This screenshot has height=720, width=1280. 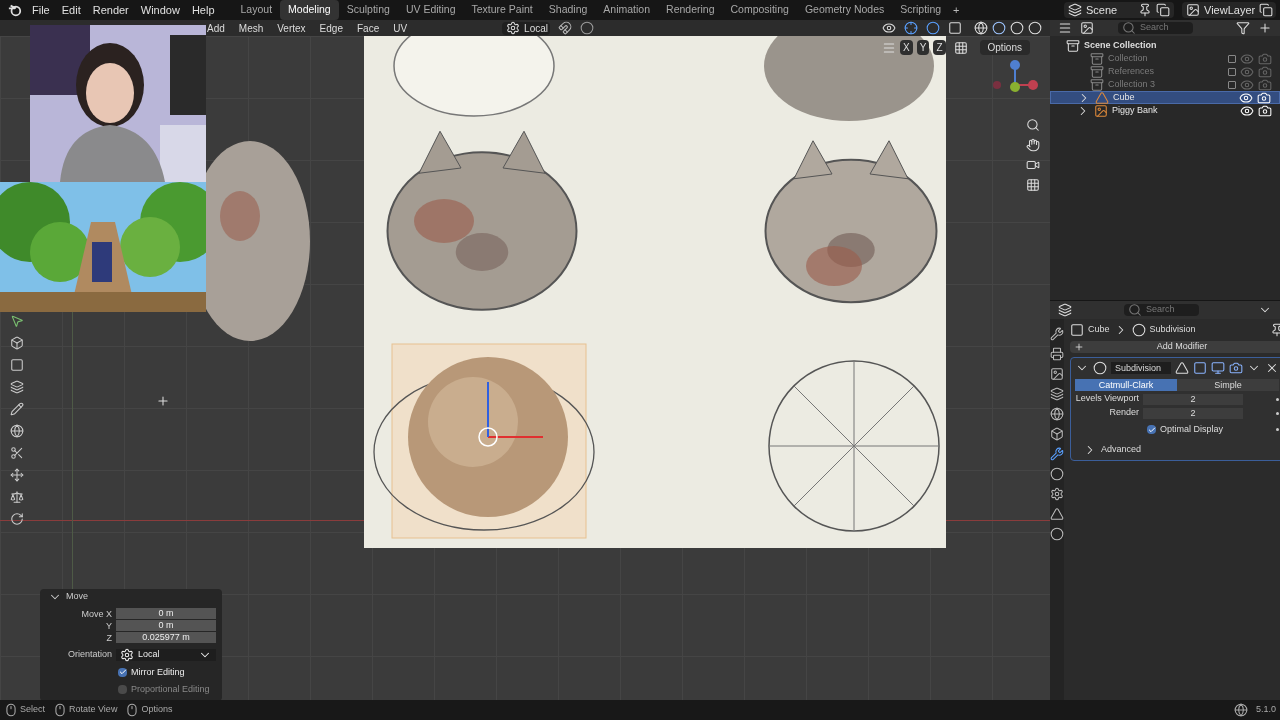 I want to click on menu-item: Edit, so click(x=71, y=10).